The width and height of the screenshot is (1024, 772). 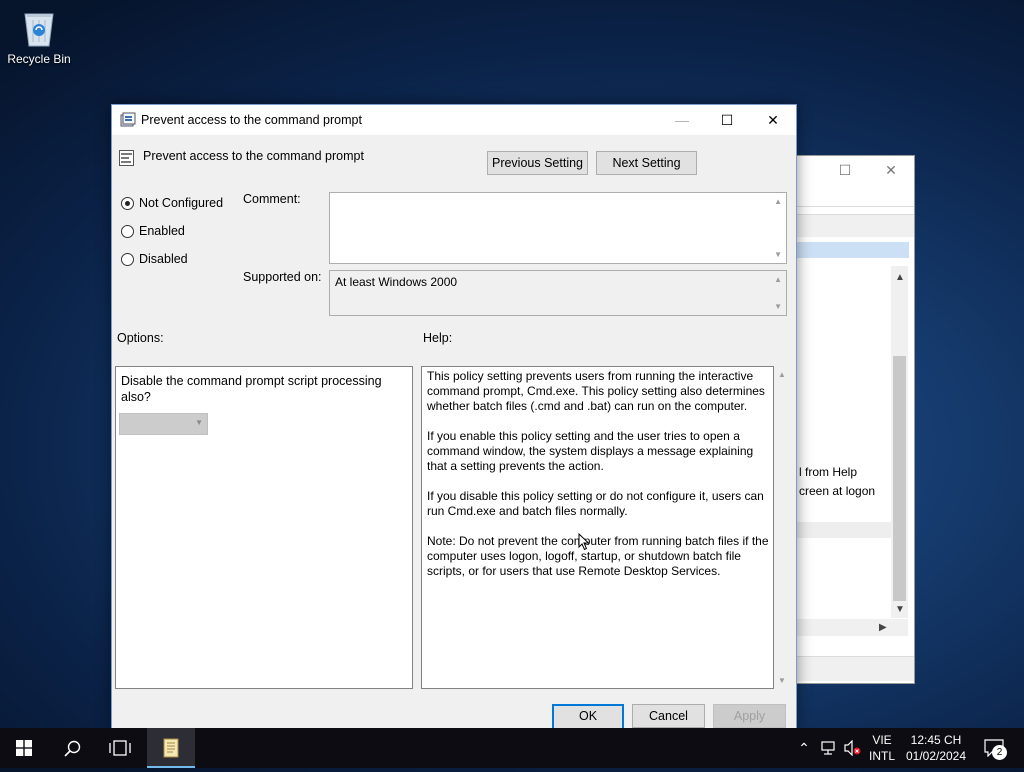 I want to click on language-indicator: VIE INTL, so click(x=882, y=752).